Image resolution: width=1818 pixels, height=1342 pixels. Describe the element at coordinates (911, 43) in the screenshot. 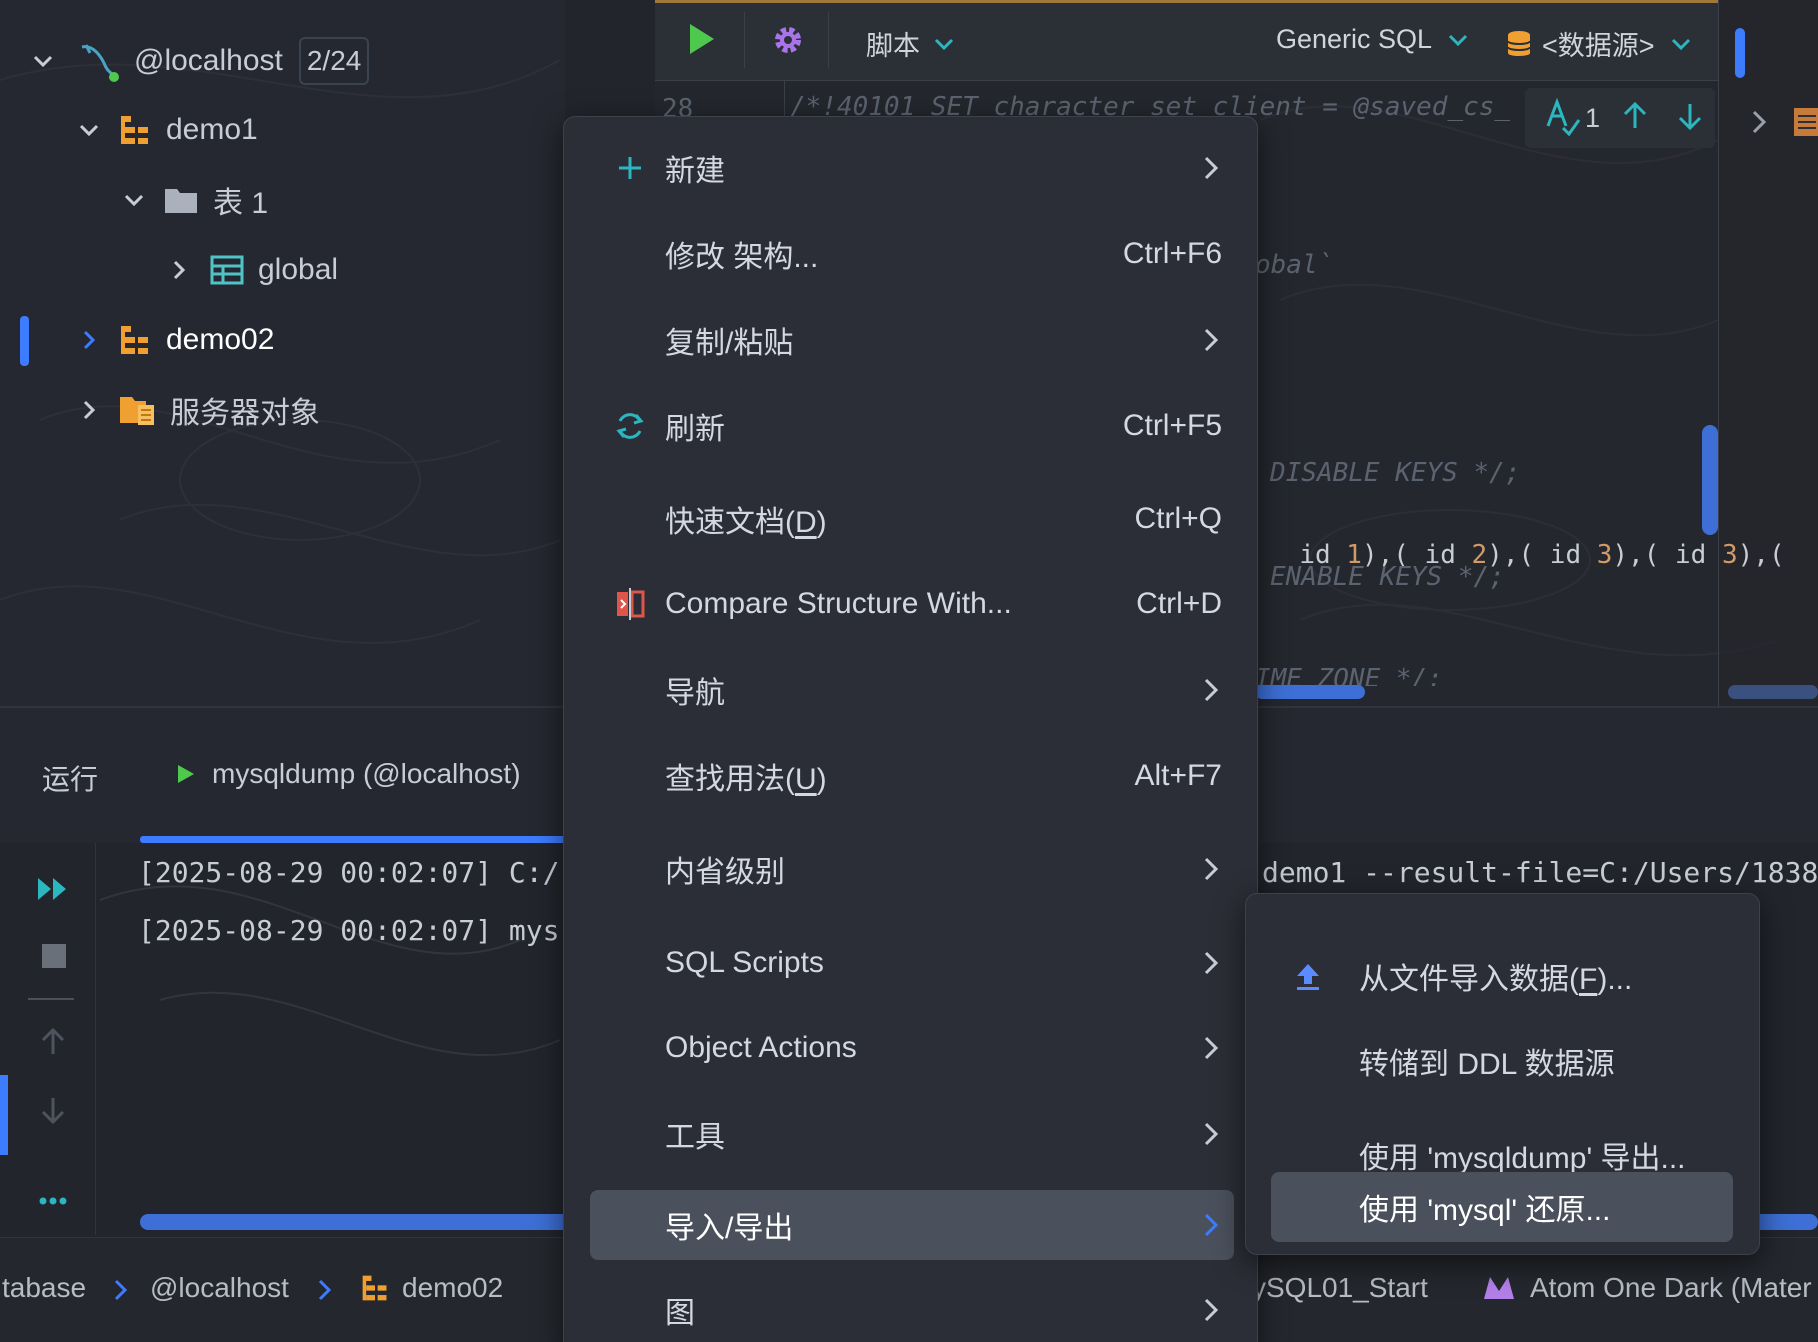

I see `script-dropdown: 脚本` at that location.